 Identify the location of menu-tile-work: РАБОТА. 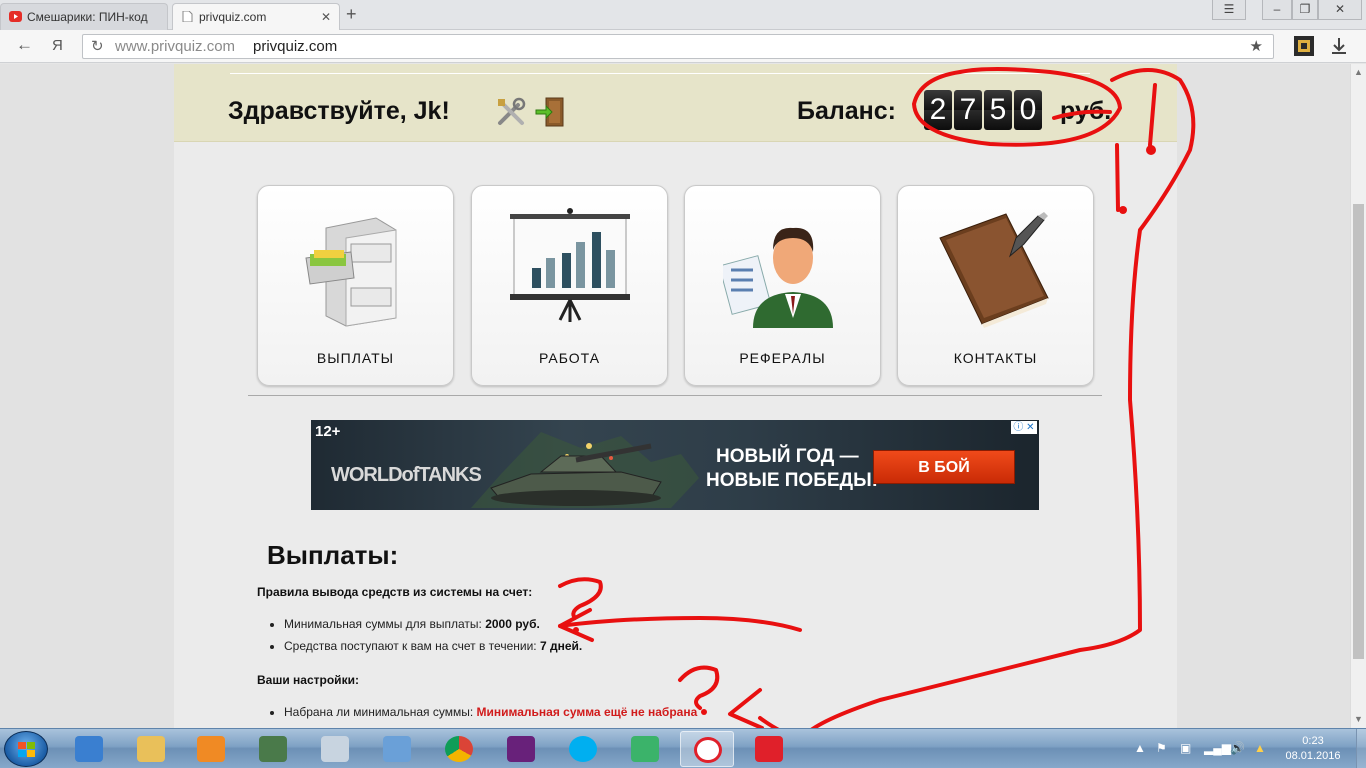
(569, 285).